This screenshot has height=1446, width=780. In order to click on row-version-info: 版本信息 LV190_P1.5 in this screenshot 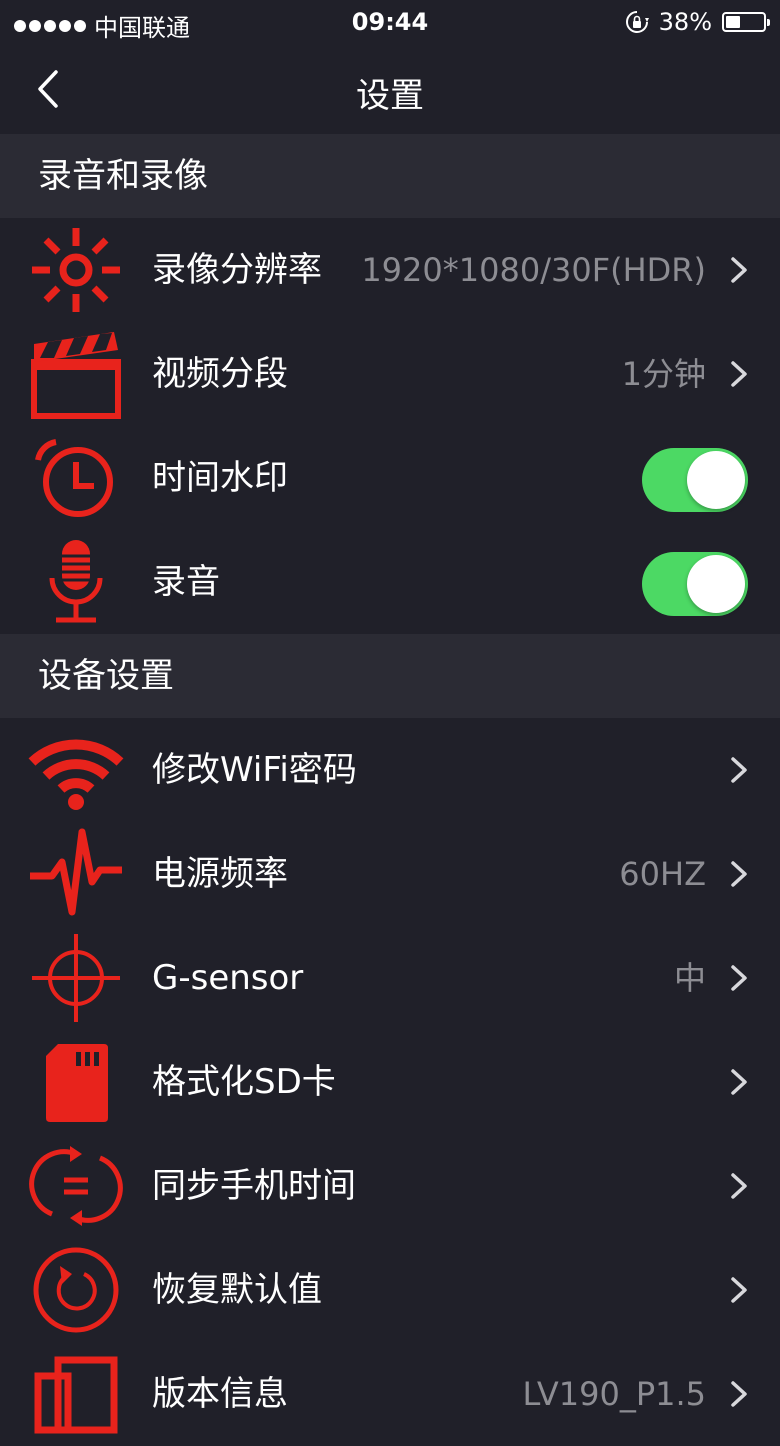, I will do `click(390, 1394)`.